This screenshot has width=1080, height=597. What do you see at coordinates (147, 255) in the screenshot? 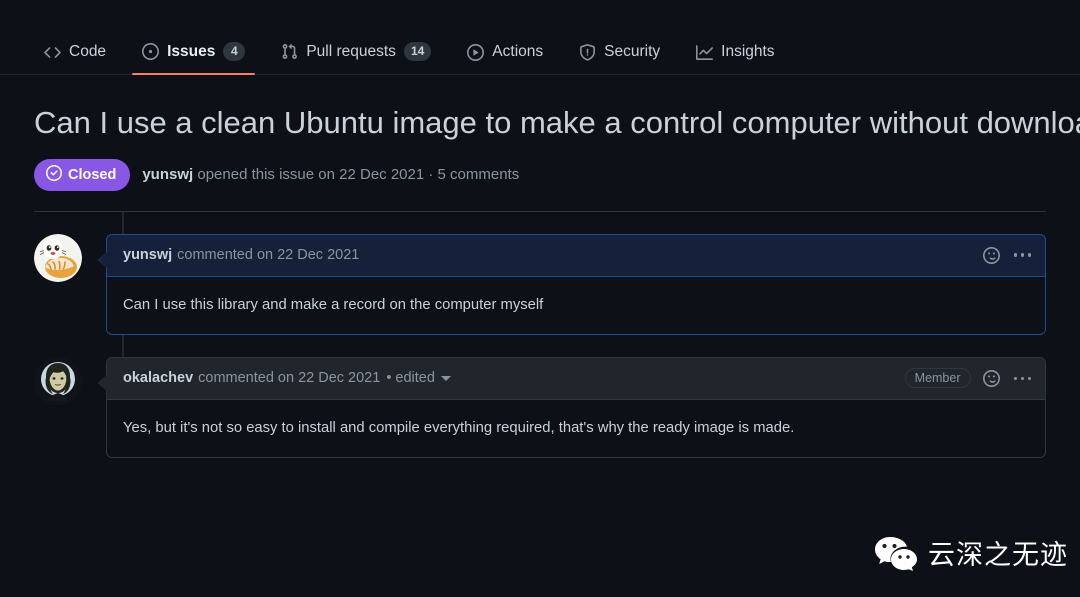
I see `comment-author-link: yunswj` at bounding box center [147, 255].